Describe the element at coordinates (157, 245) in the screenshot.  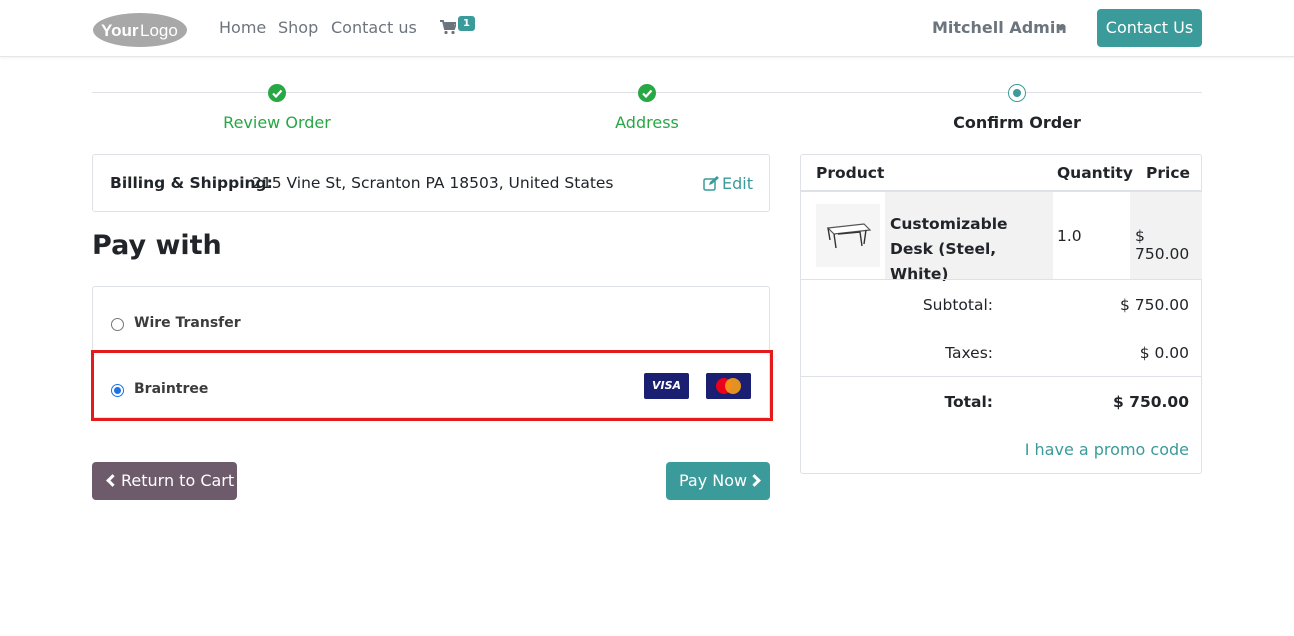
I see `pay-with-title: Pay with` at that location.